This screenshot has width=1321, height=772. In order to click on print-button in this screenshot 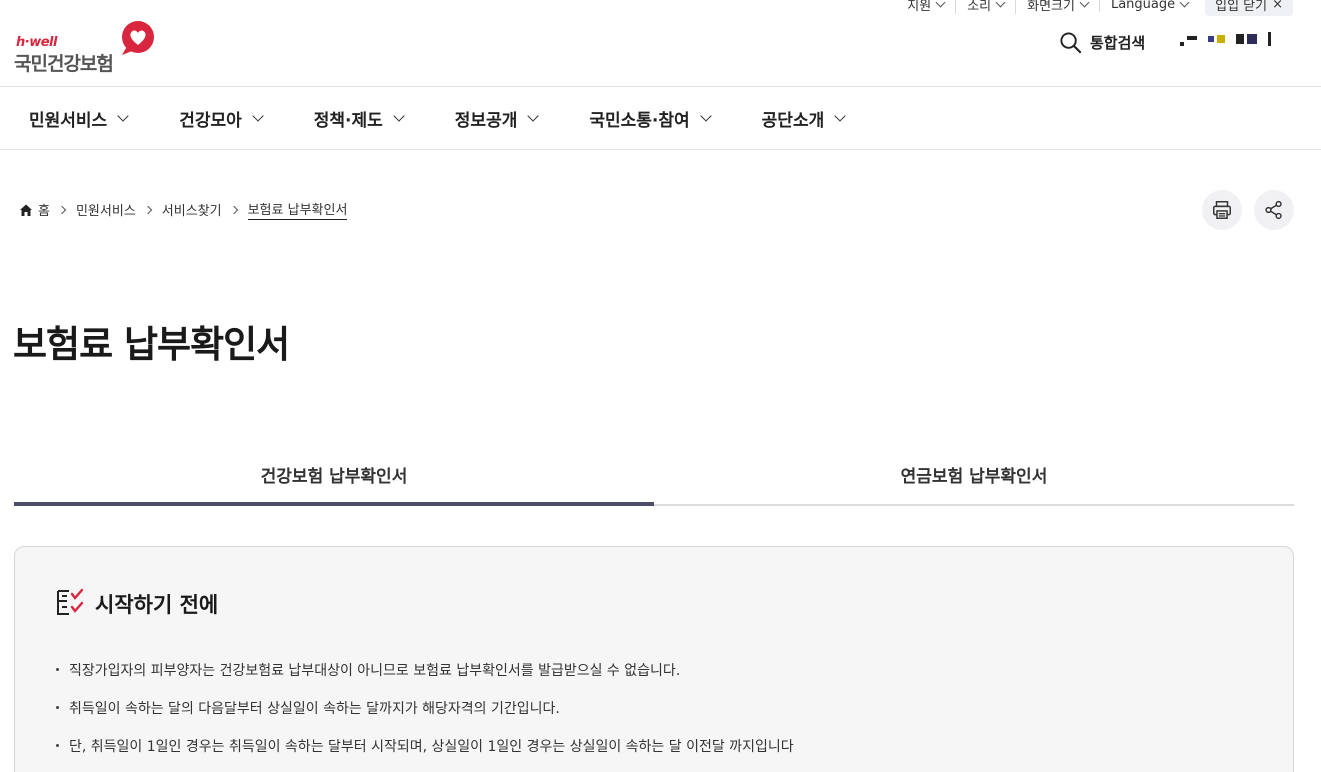, I will do `click(1222, 210)`.